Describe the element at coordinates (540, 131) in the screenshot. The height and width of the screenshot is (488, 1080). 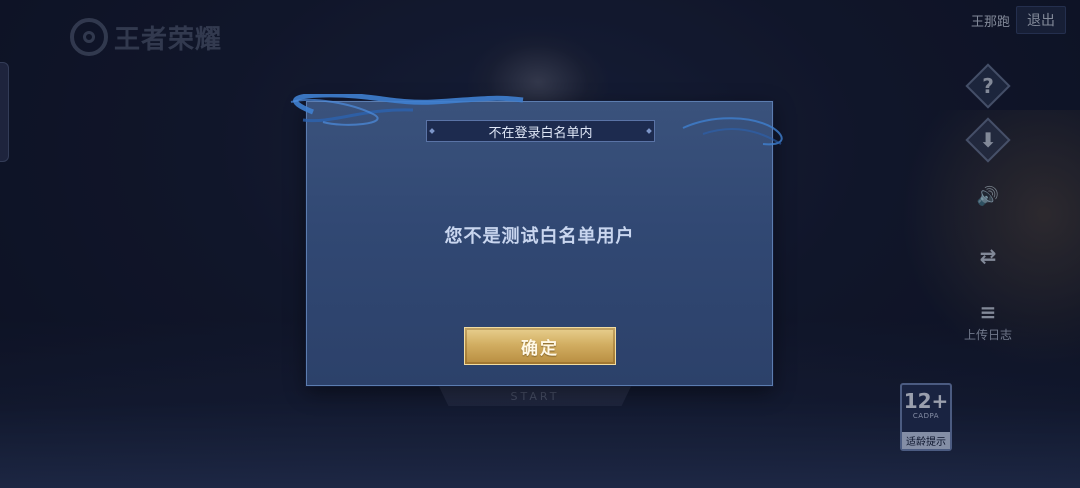
I see `dialog-title: 不在登录白名单内` at that location.